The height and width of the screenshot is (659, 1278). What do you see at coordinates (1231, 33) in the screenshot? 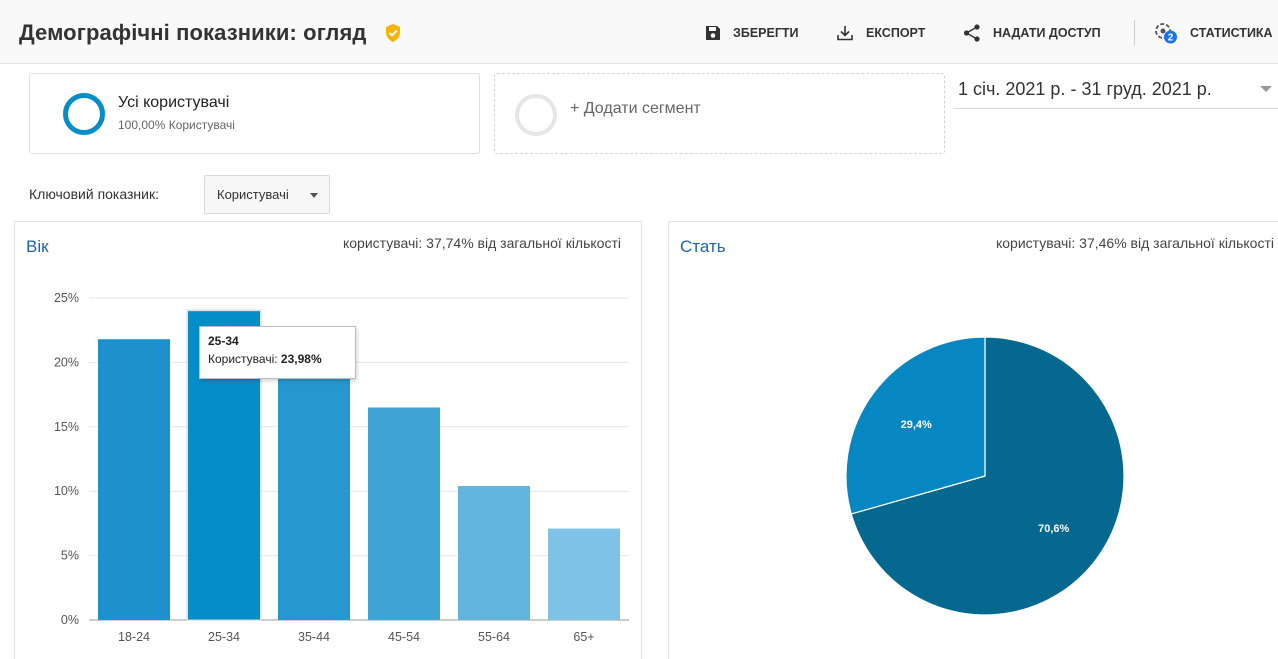
I see `insights-label: СТАТИСТИКА` at bounding box center [1231, 33].